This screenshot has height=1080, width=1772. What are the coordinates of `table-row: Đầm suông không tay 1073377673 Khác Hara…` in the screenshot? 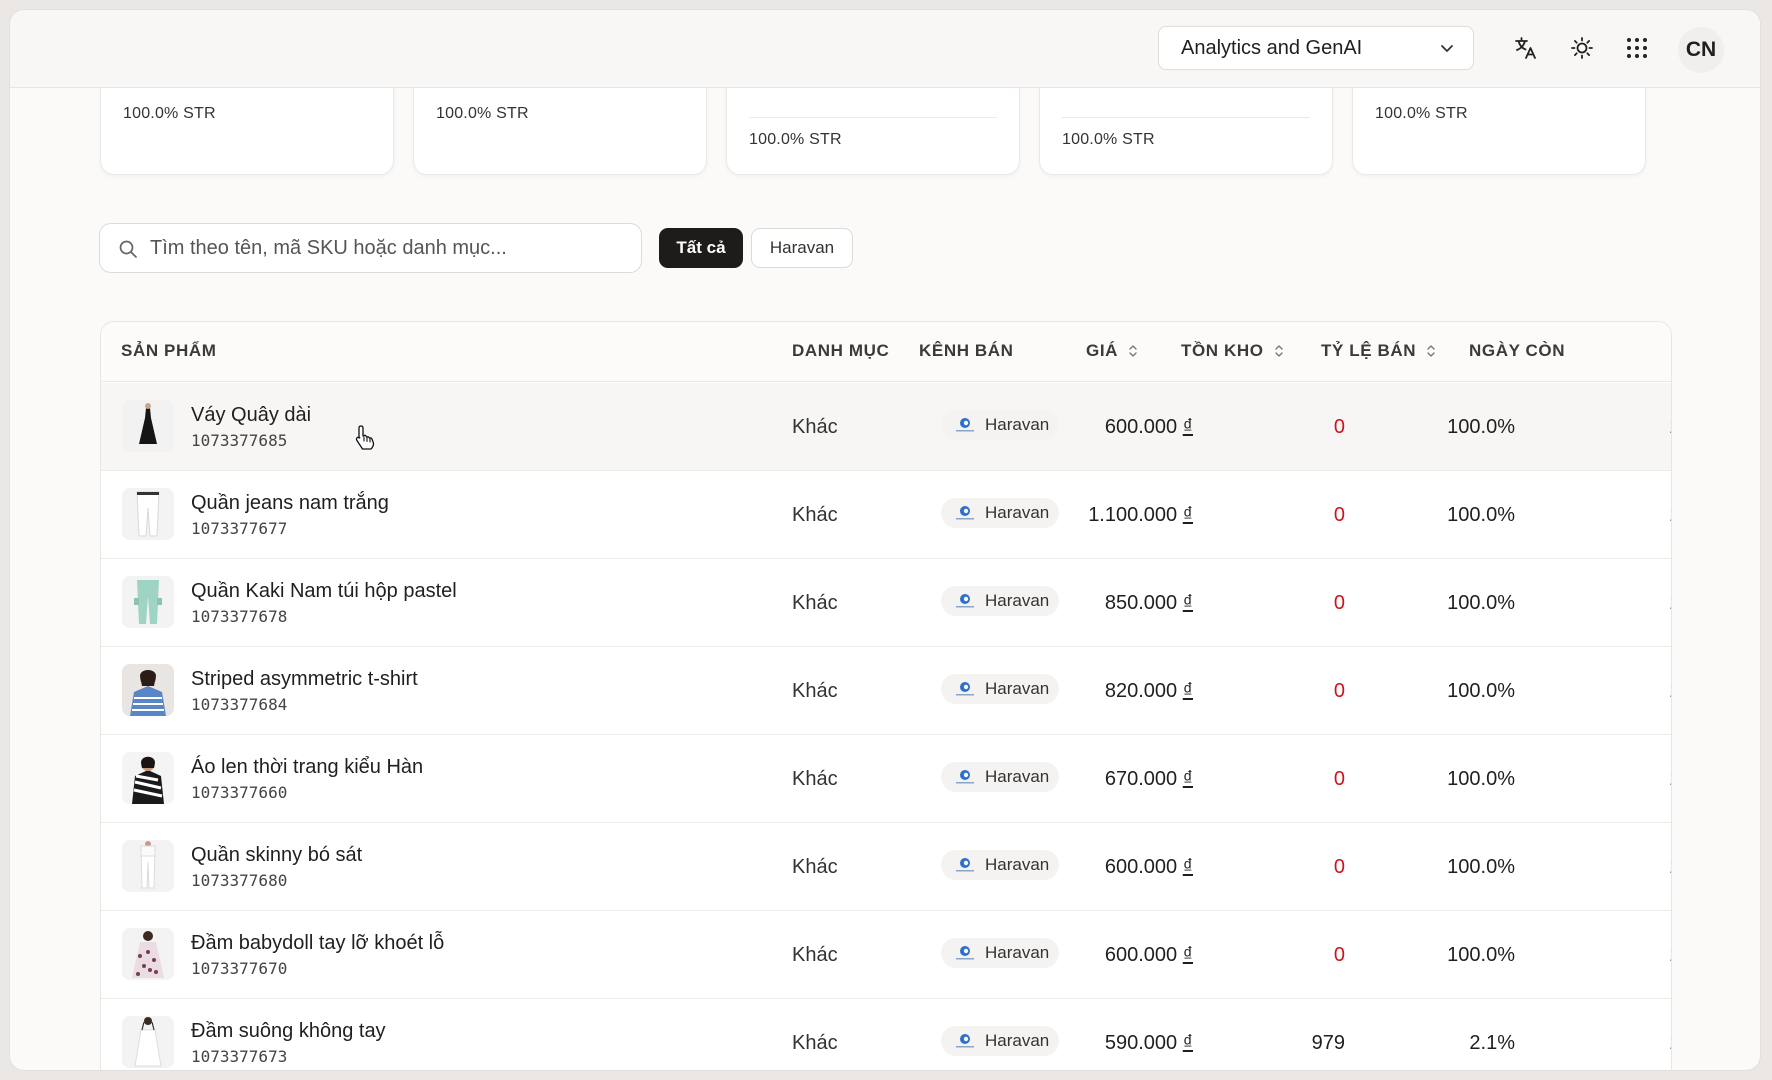 It's located at (886, 1034).